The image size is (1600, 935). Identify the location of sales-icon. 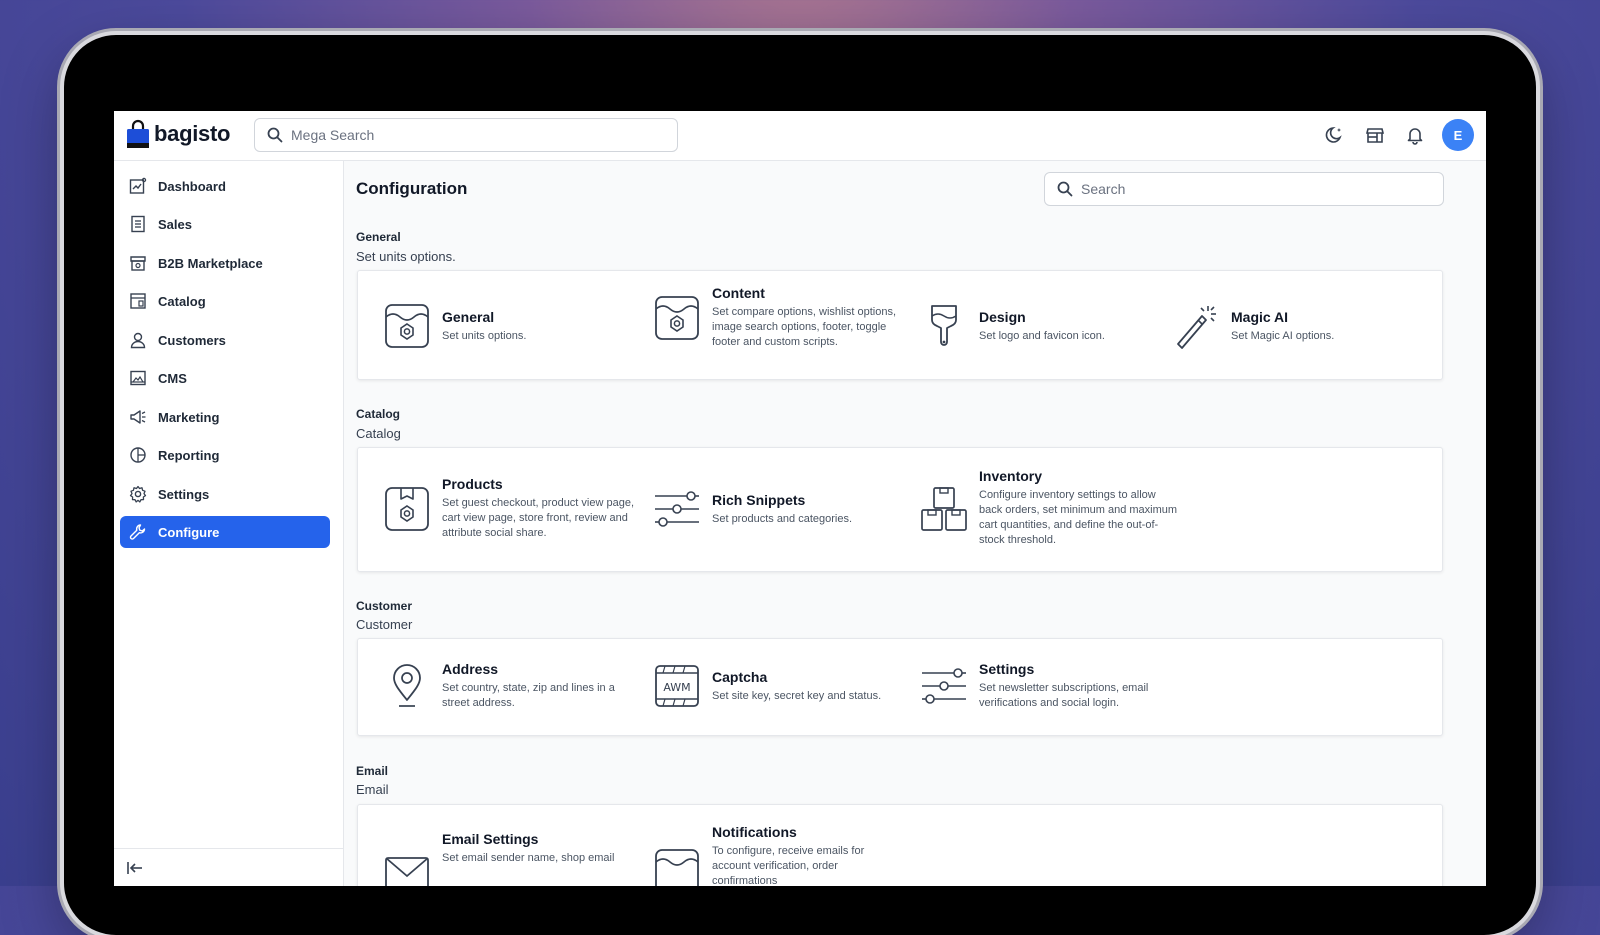
(138, 224).